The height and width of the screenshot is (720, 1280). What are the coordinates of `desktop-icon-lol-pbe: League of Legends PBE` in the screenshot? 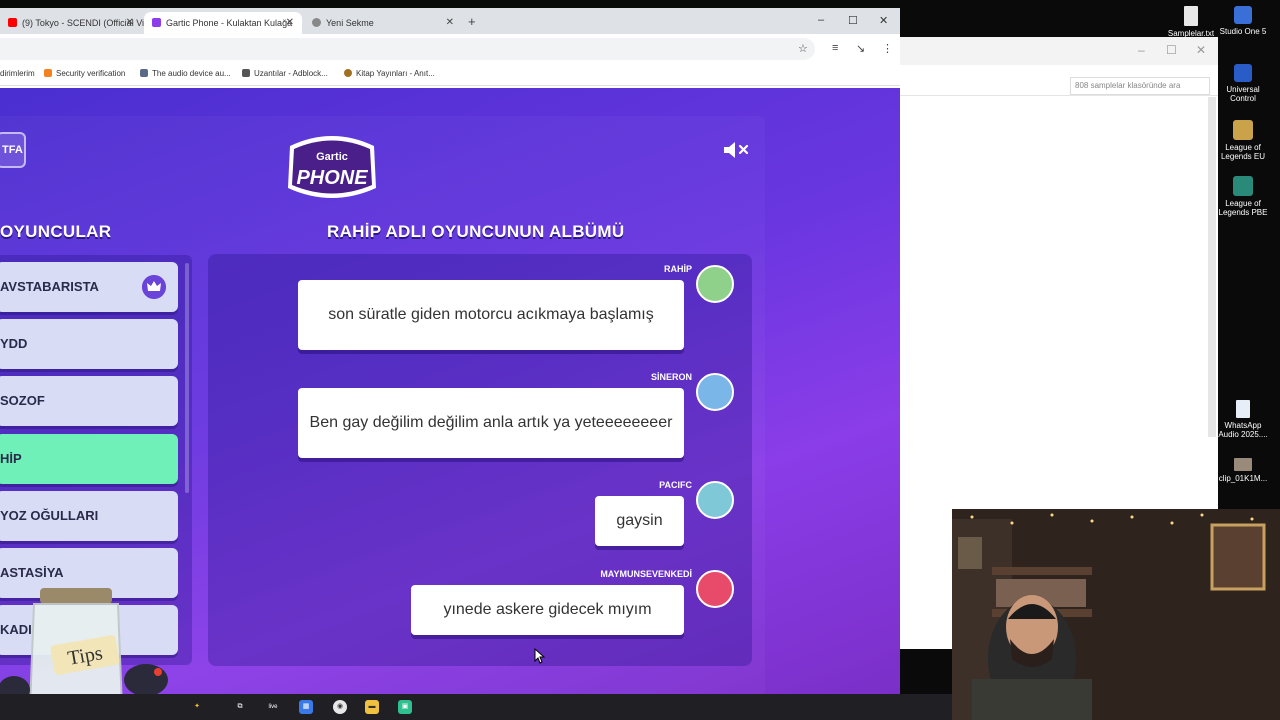 It's located at (1243, 196).